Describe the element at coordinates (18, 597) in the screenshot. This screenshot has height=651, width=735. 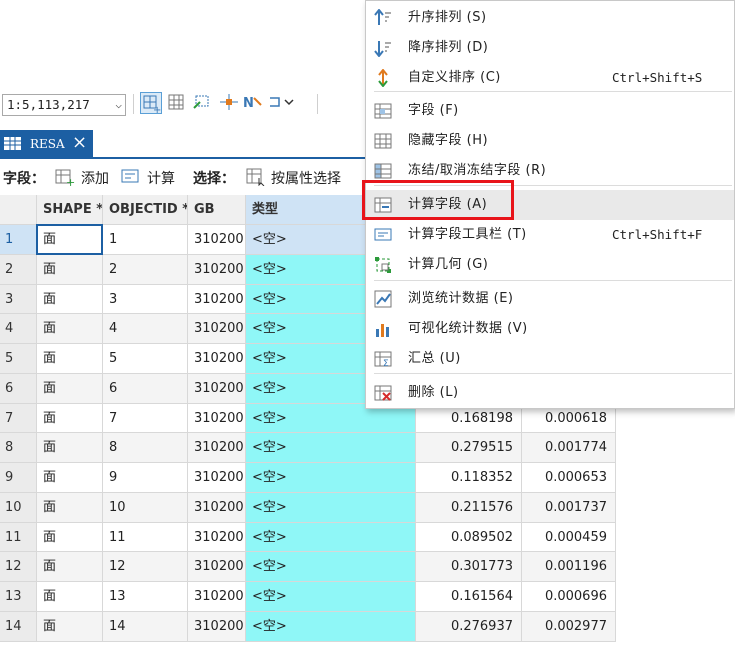
I see `row-number: 13` at that location.